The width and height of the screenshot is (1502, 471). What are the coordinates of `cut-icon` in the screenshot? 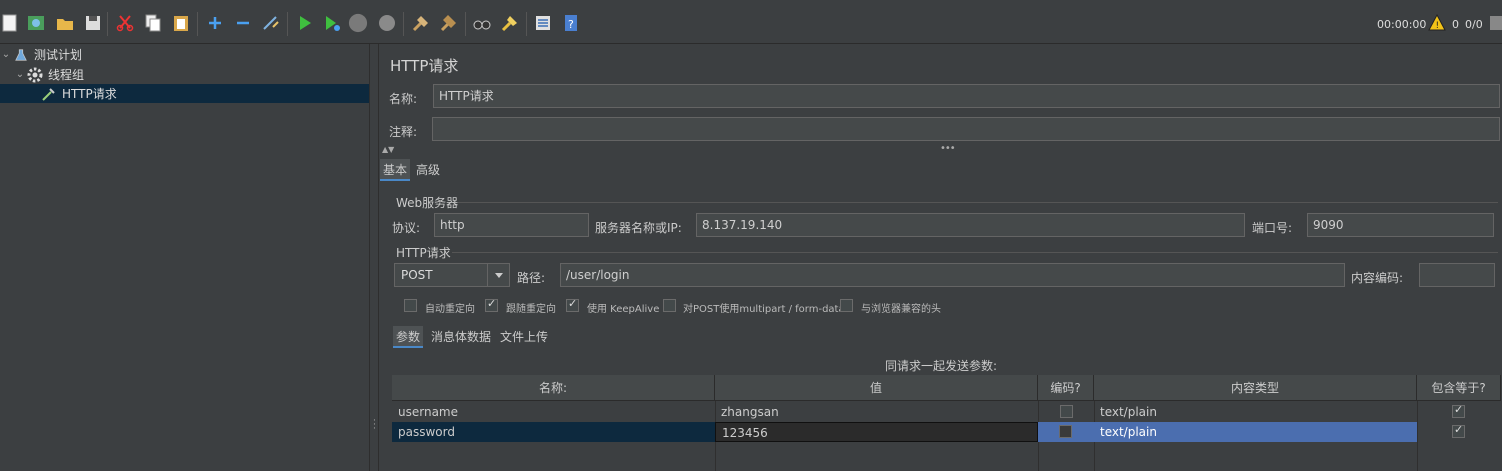 It's located at (125, 23).